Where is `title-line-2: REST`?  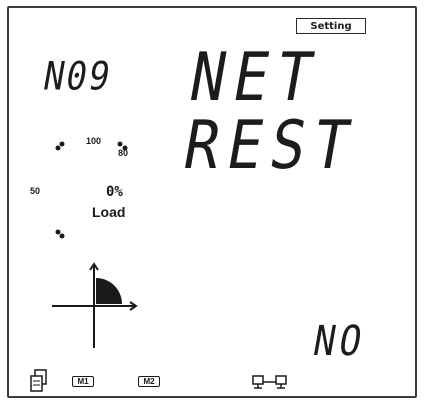 title-line-2: REST is located at coordinates (271, 145).